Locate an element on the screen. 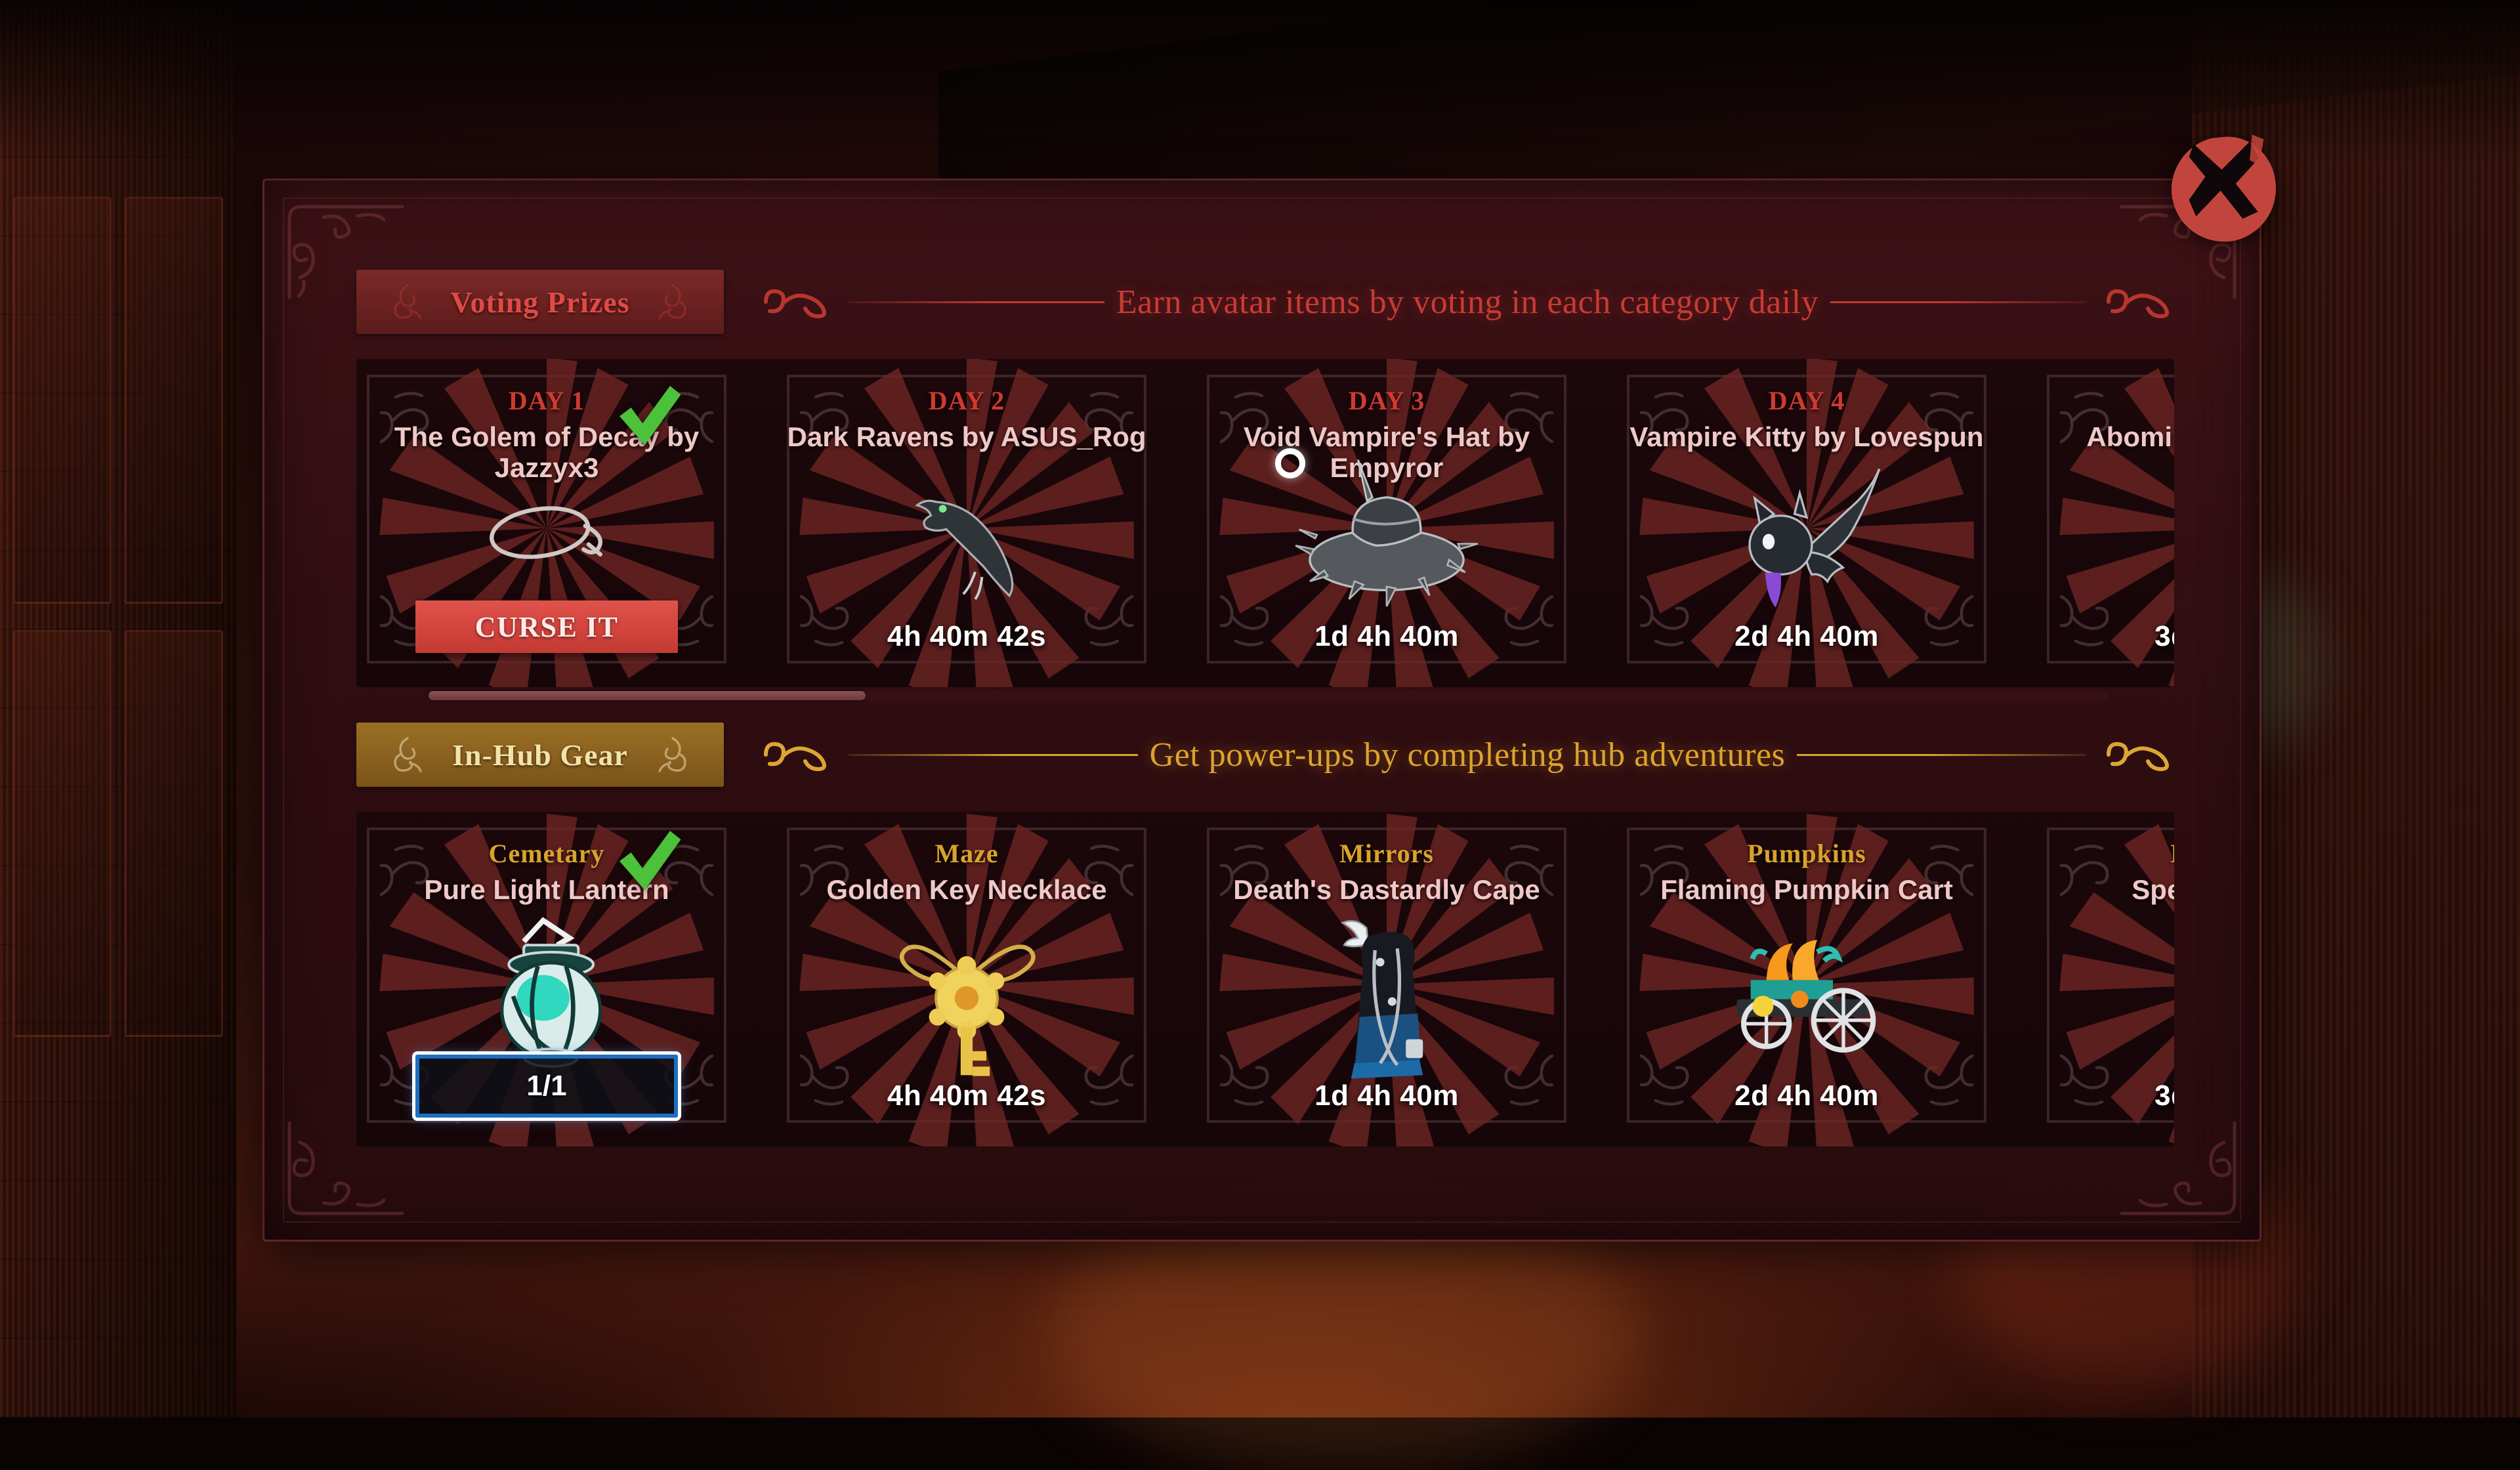  gear-card: Maze Golden Key Necklace is located at coordinates (967, 979).